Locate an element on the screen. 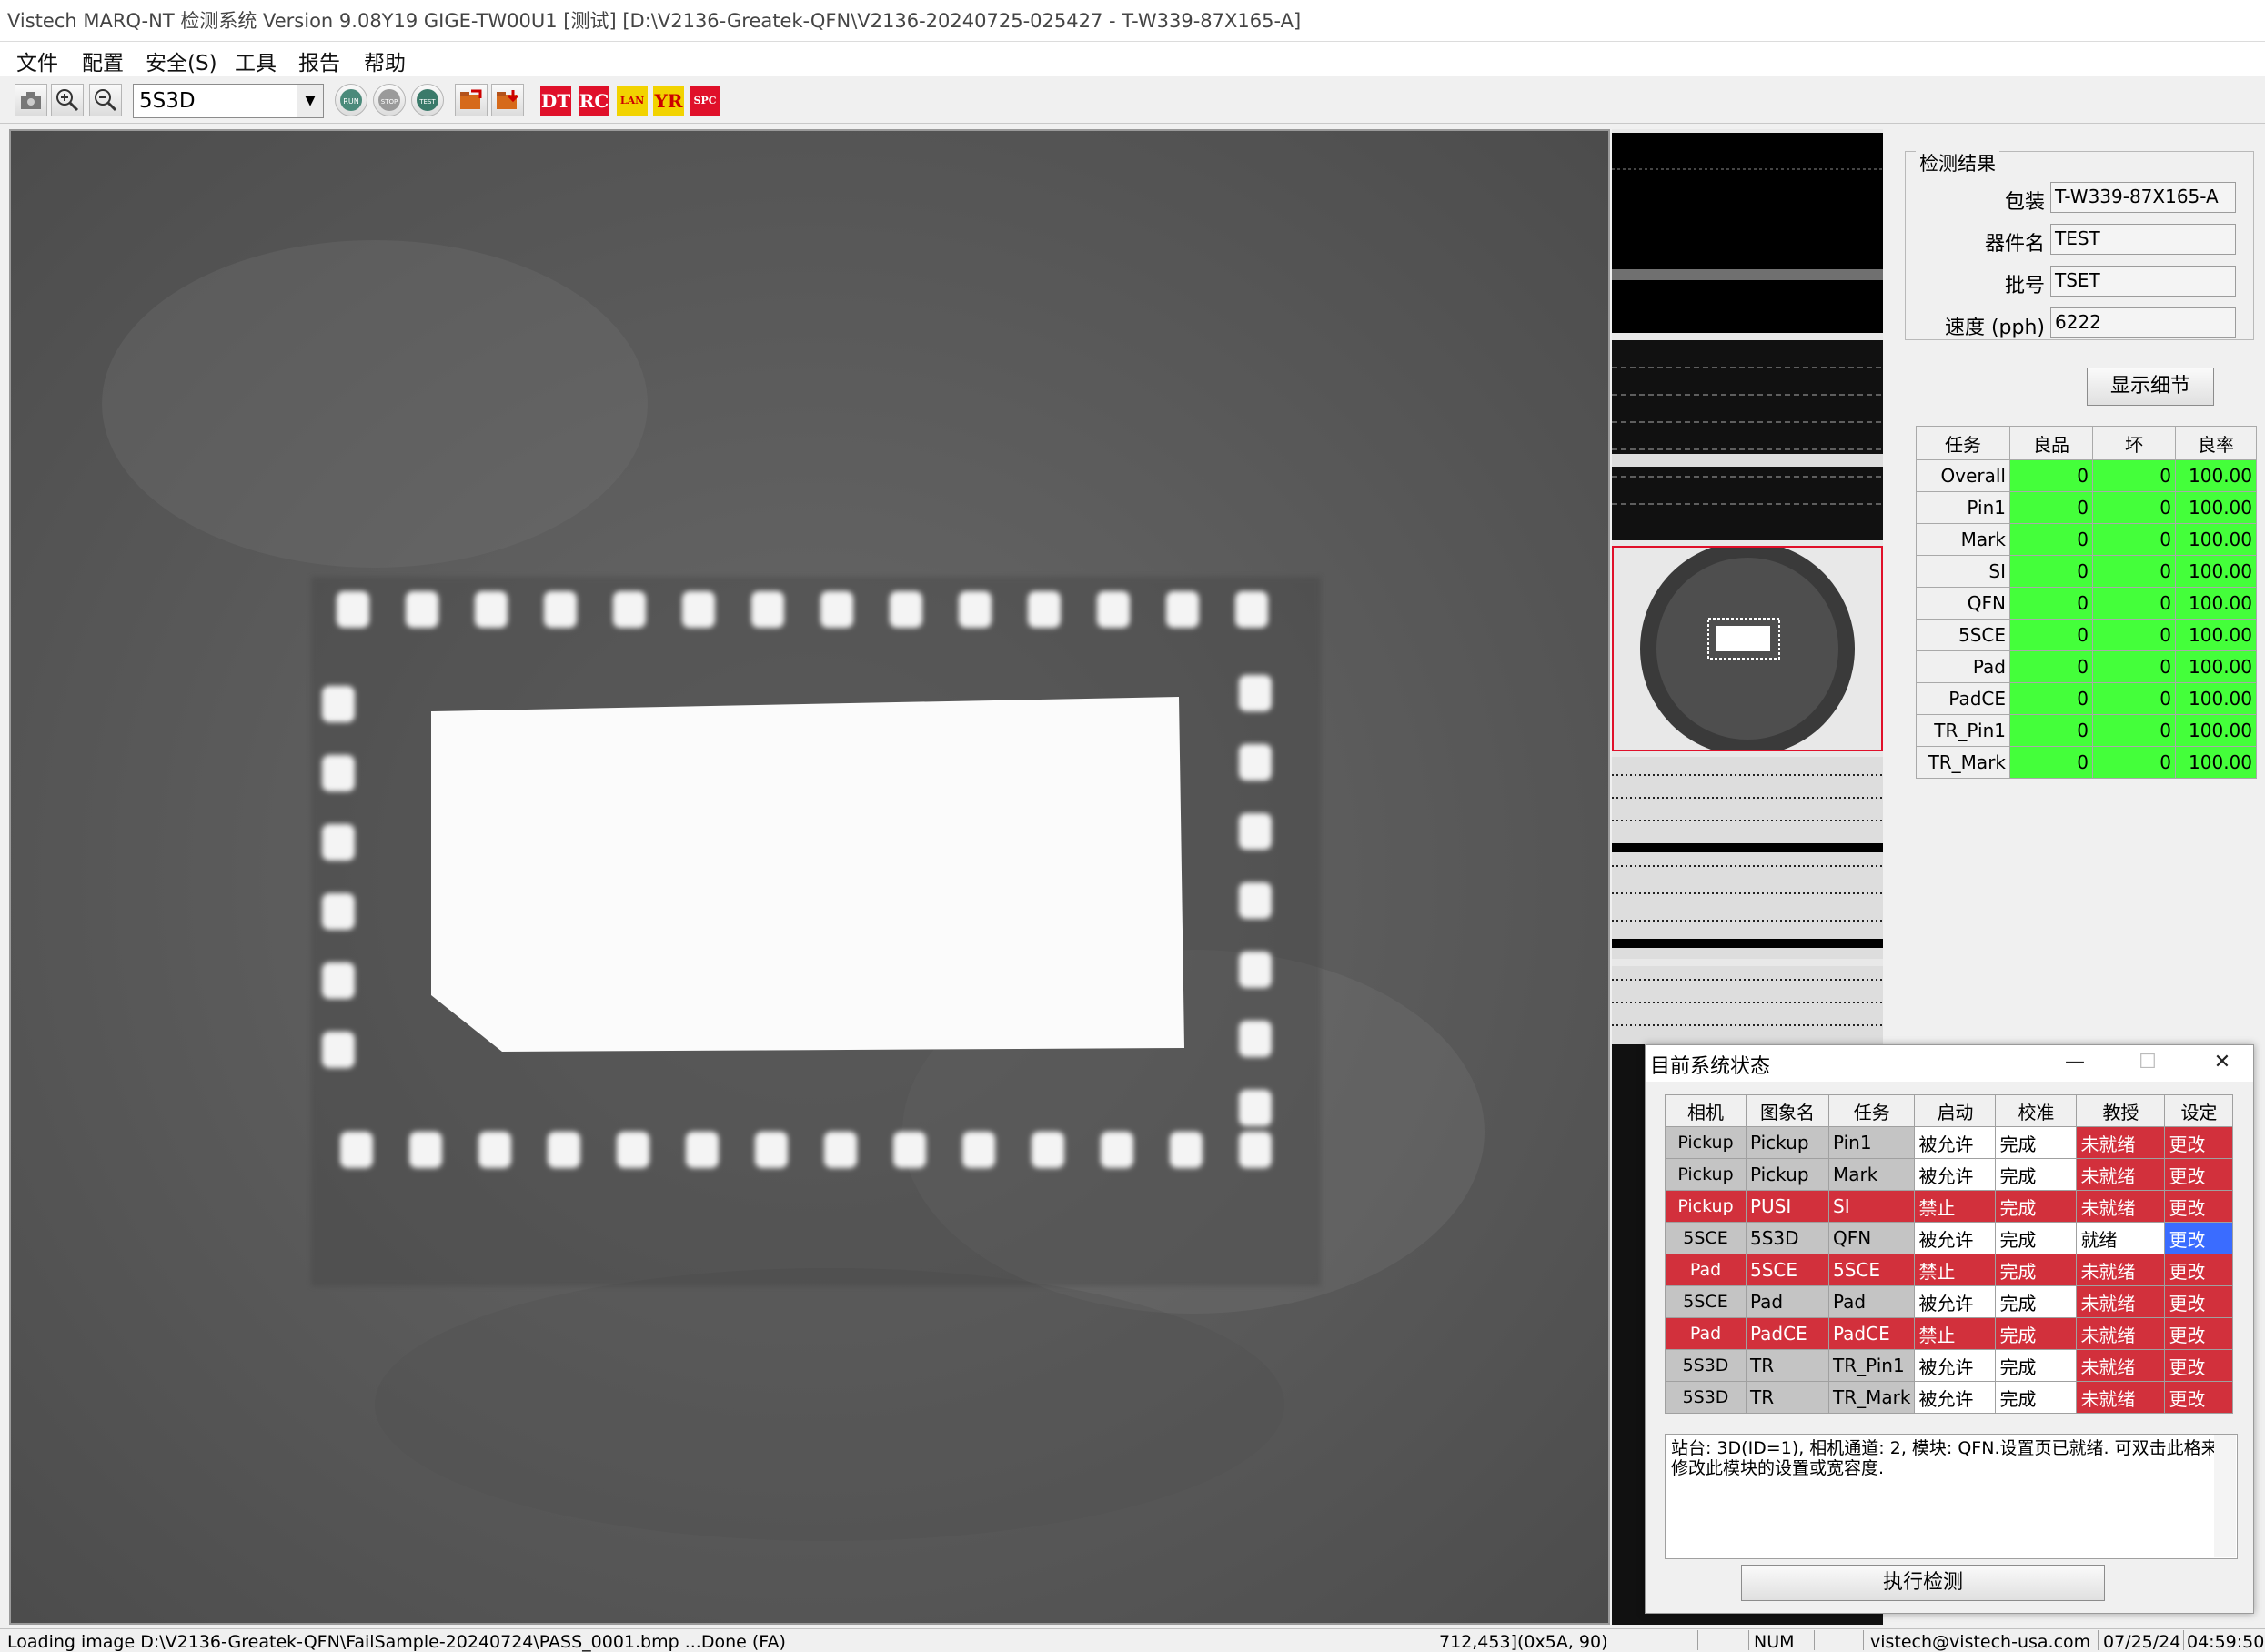 Image resolution: width=2265 pixels, height=1652 pixels. status-row: Pad 5SCE 5SCE 禁止 完成 未就绪 更改 is located at coordinates (1950, 1270).